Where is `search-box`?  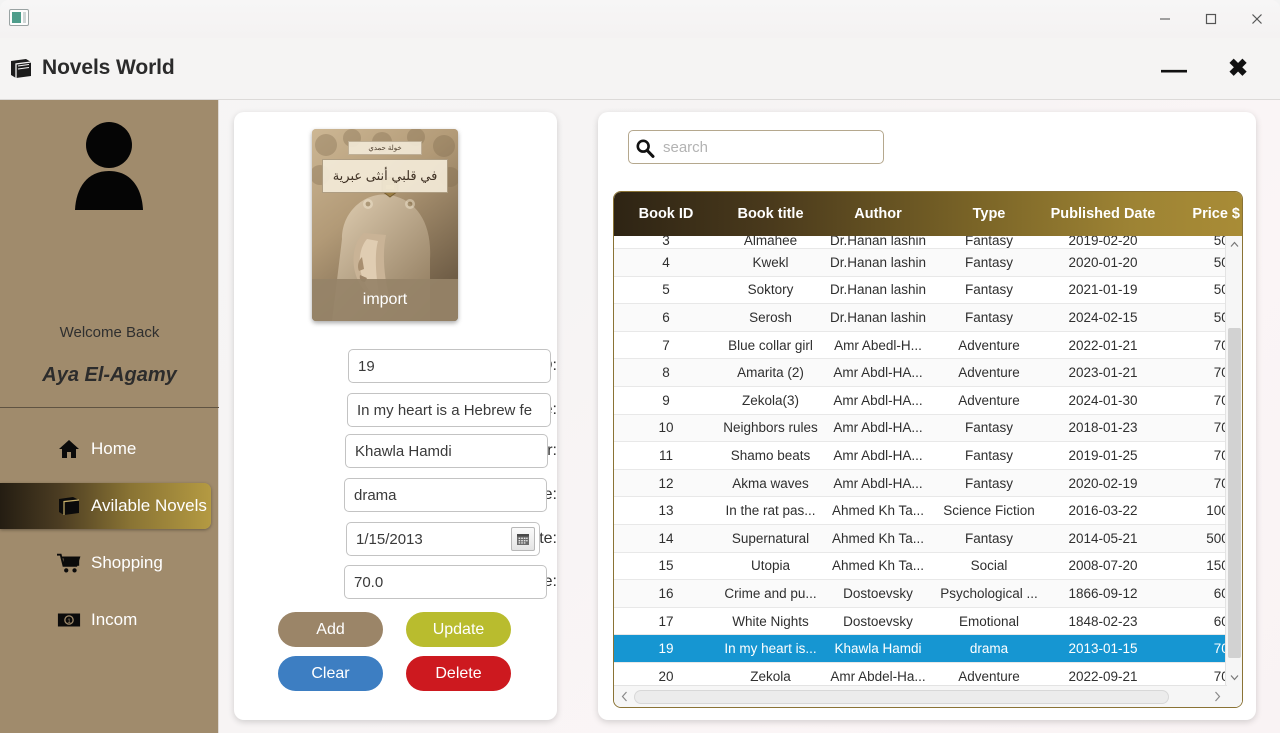 search-box is located at coordinates (756, 147).